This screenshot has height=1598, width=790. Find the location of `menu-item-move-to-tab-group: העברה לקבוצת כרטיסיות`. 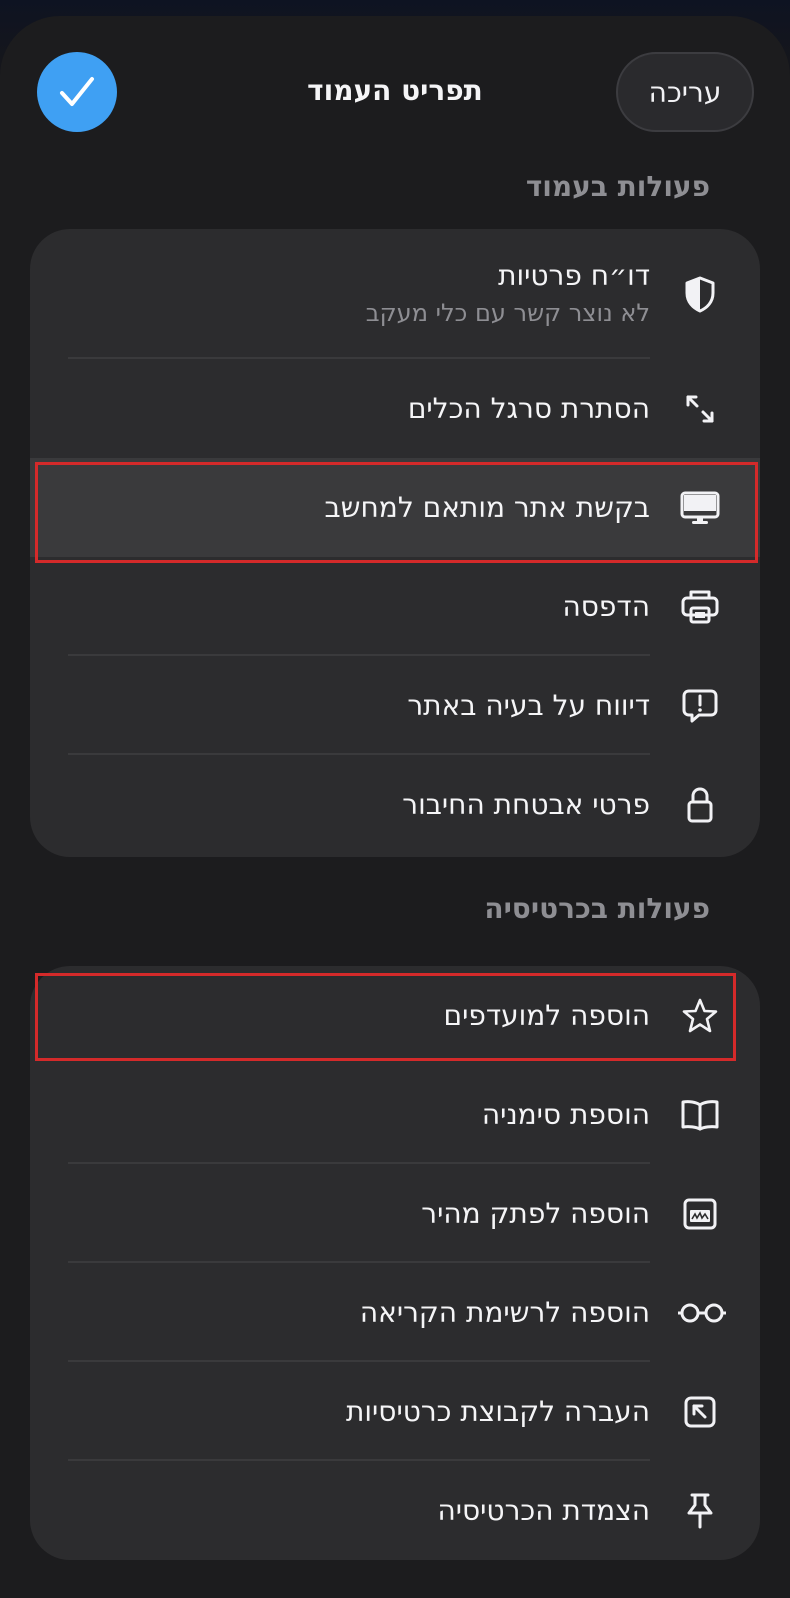

menu-item-move-to-tab-group: העברה לקבוצת כרטיסיות is located at coordinates (395, 1411).